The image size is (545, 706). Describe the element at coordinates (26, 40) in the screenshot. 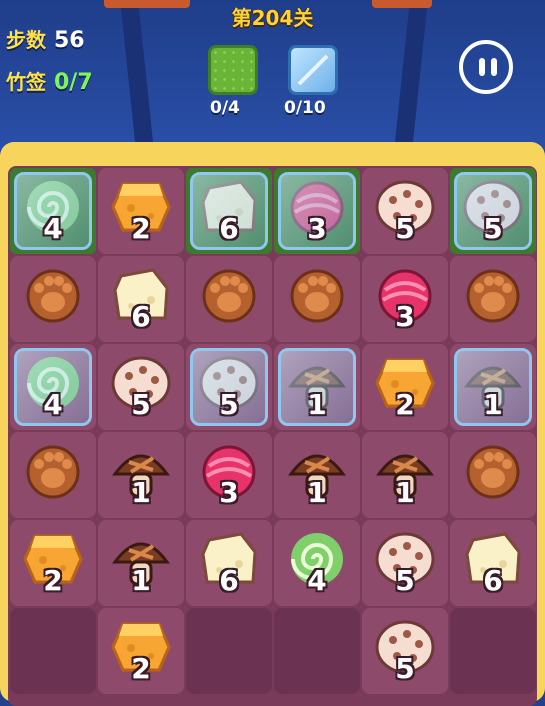

I see `steps-label: 步数` at that location.